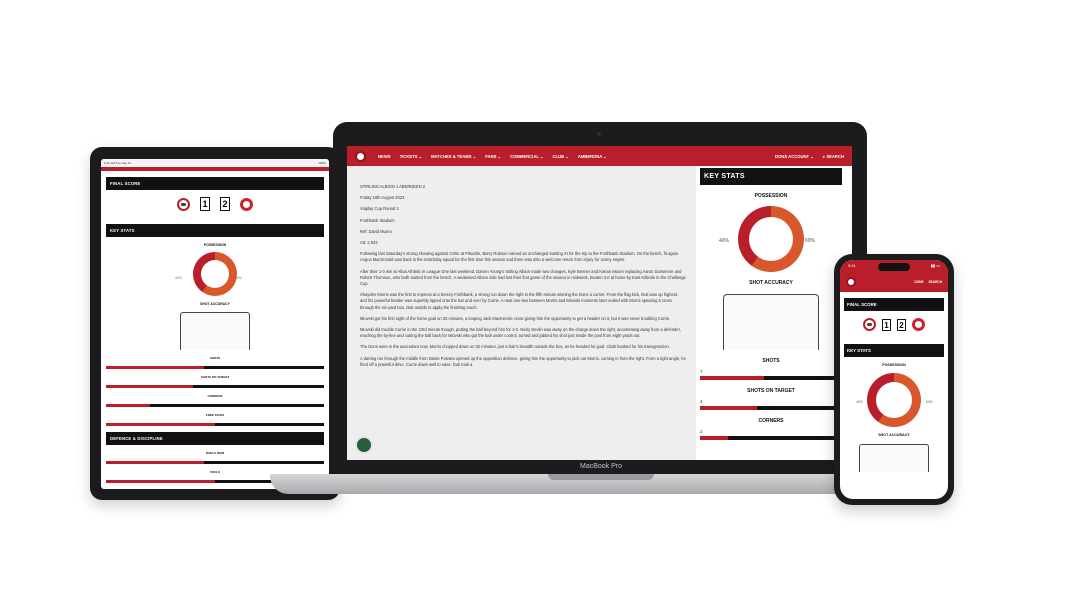  What do you see at coordinates (215, 415) in the screenshot?
I see `tablet-stat-label: FREE KICKS` at bounding box center [215, 415].